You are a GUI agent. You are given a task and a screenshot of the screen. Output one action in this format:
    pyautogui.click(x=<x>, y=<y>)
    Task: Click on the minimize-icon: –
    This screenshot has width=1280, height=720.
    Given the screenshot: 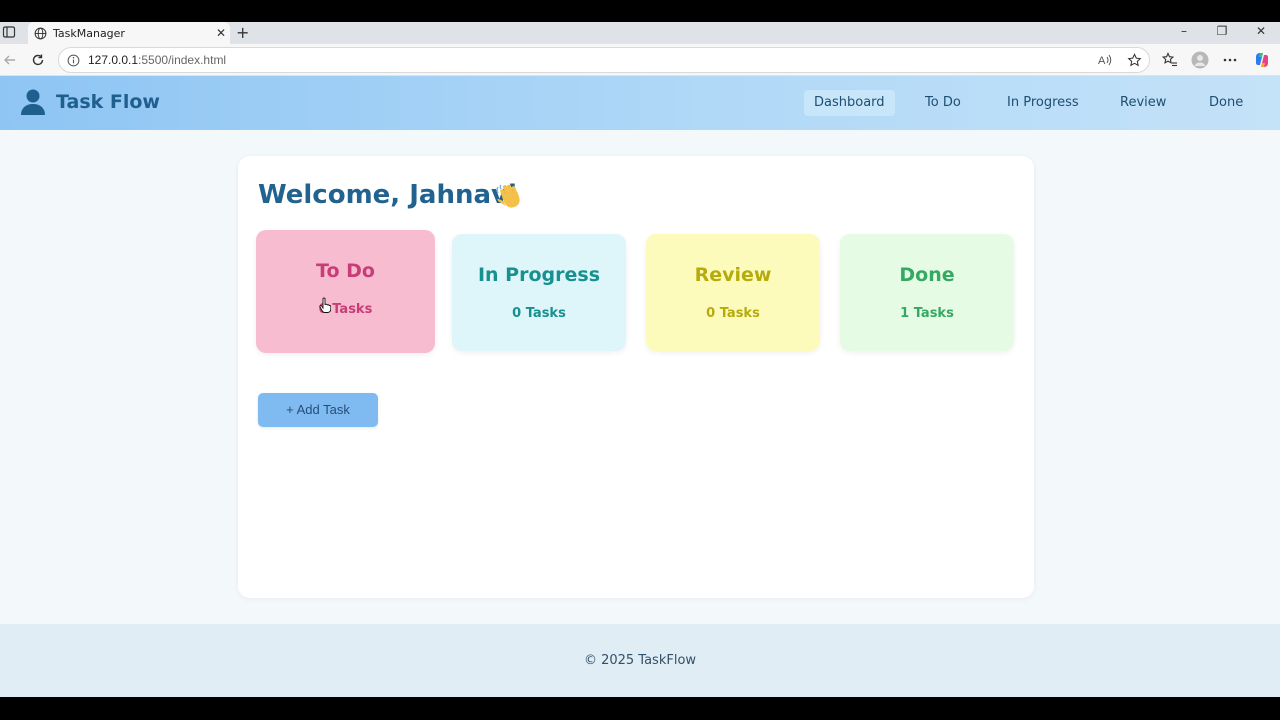 What is the action you would take?
    pyautogui.click(x=1184, y=31)
    